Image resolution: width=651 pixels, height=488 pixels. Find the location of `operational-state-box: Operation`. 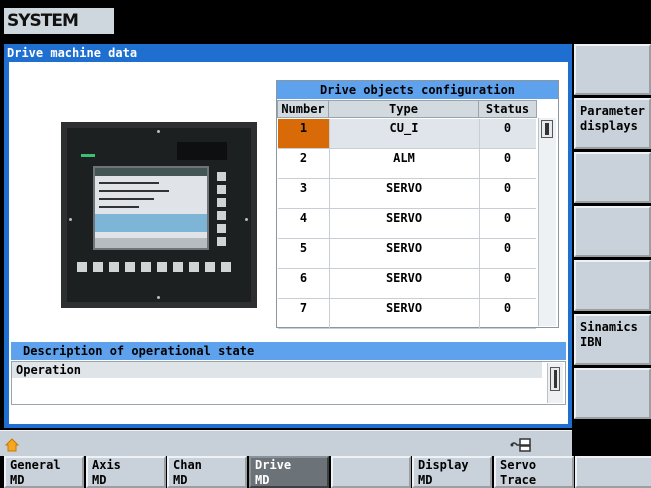

operational-state-box: Operation is located at coordinates (288, 383).